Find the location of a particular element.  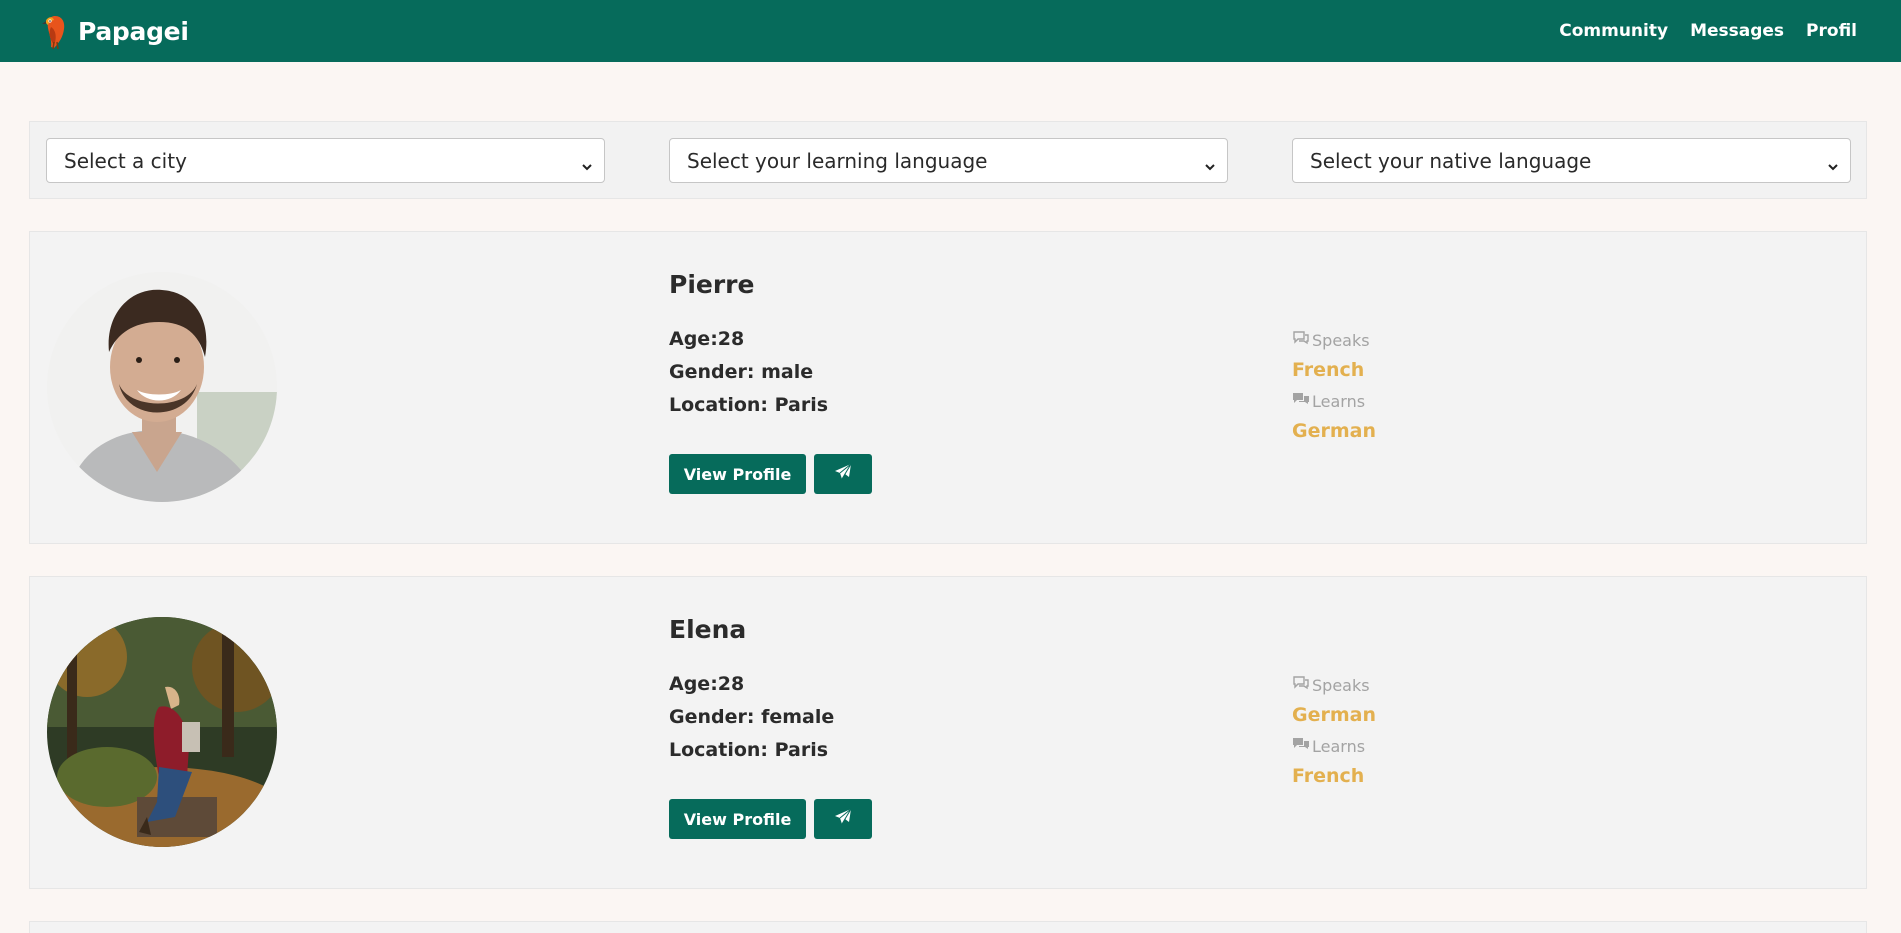

learns-language: French is located at coordinates (1328, 776).